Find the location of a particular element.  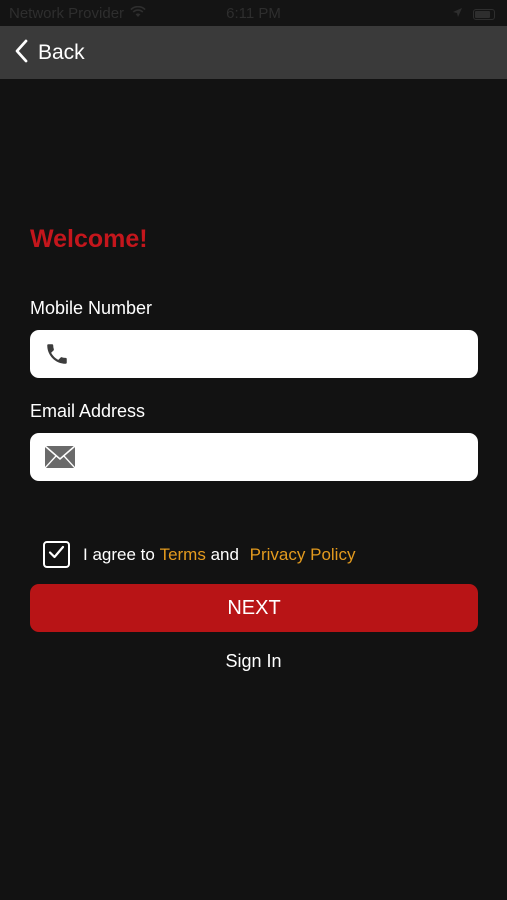

next-button: NEXT is located at coordinates (254, 608).